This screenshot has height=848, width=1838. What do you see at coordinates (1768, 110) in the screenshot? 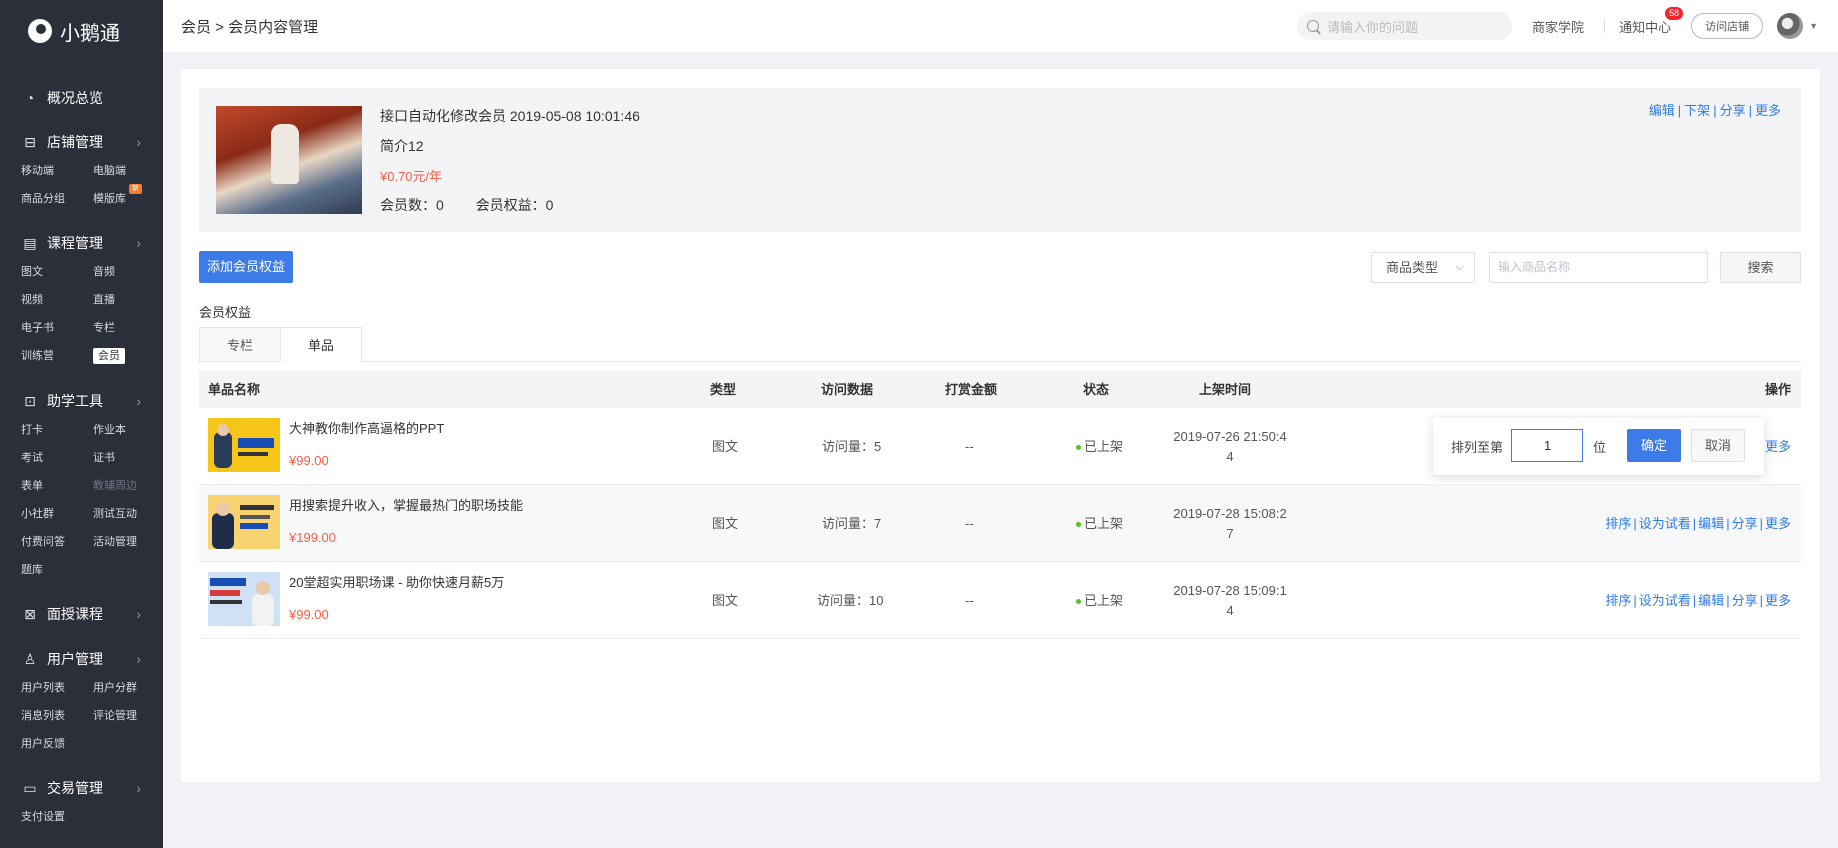
I see `member-more-link: 更多` at bounding box center [1768, 110].